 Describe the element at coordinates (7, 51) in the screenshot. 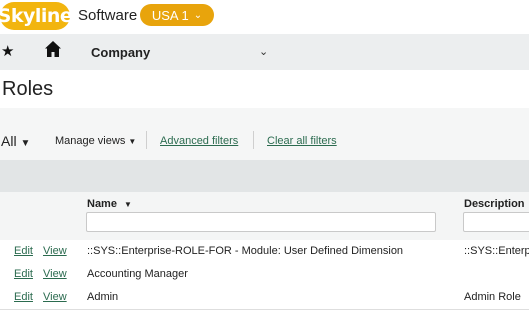

I see `star-icon: ★` at that location.